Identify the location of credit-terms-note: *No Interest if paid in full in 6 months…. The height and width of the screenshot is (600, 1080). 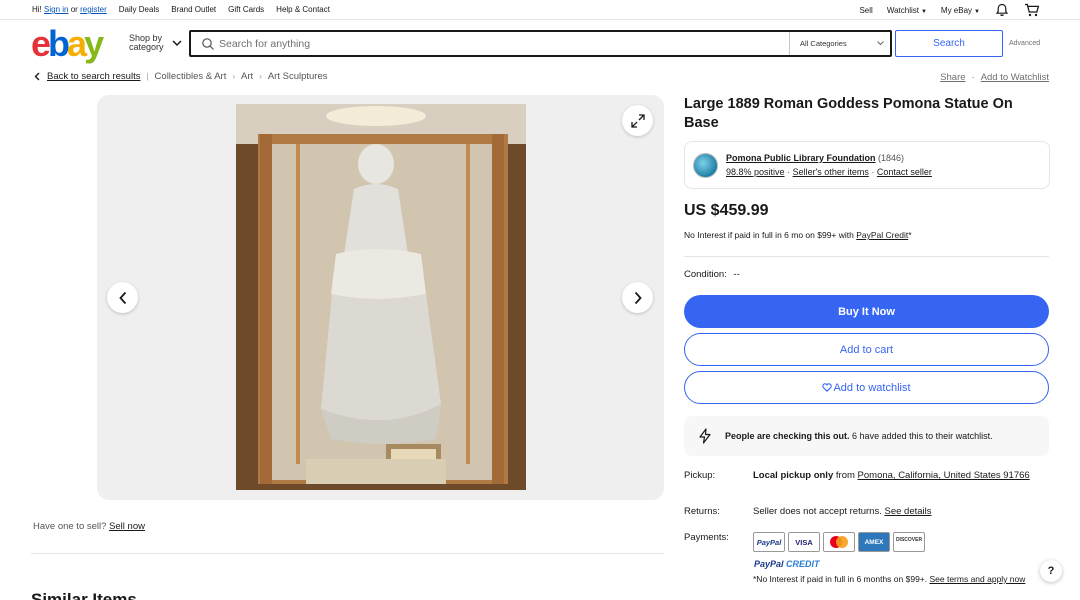
(893, 579).